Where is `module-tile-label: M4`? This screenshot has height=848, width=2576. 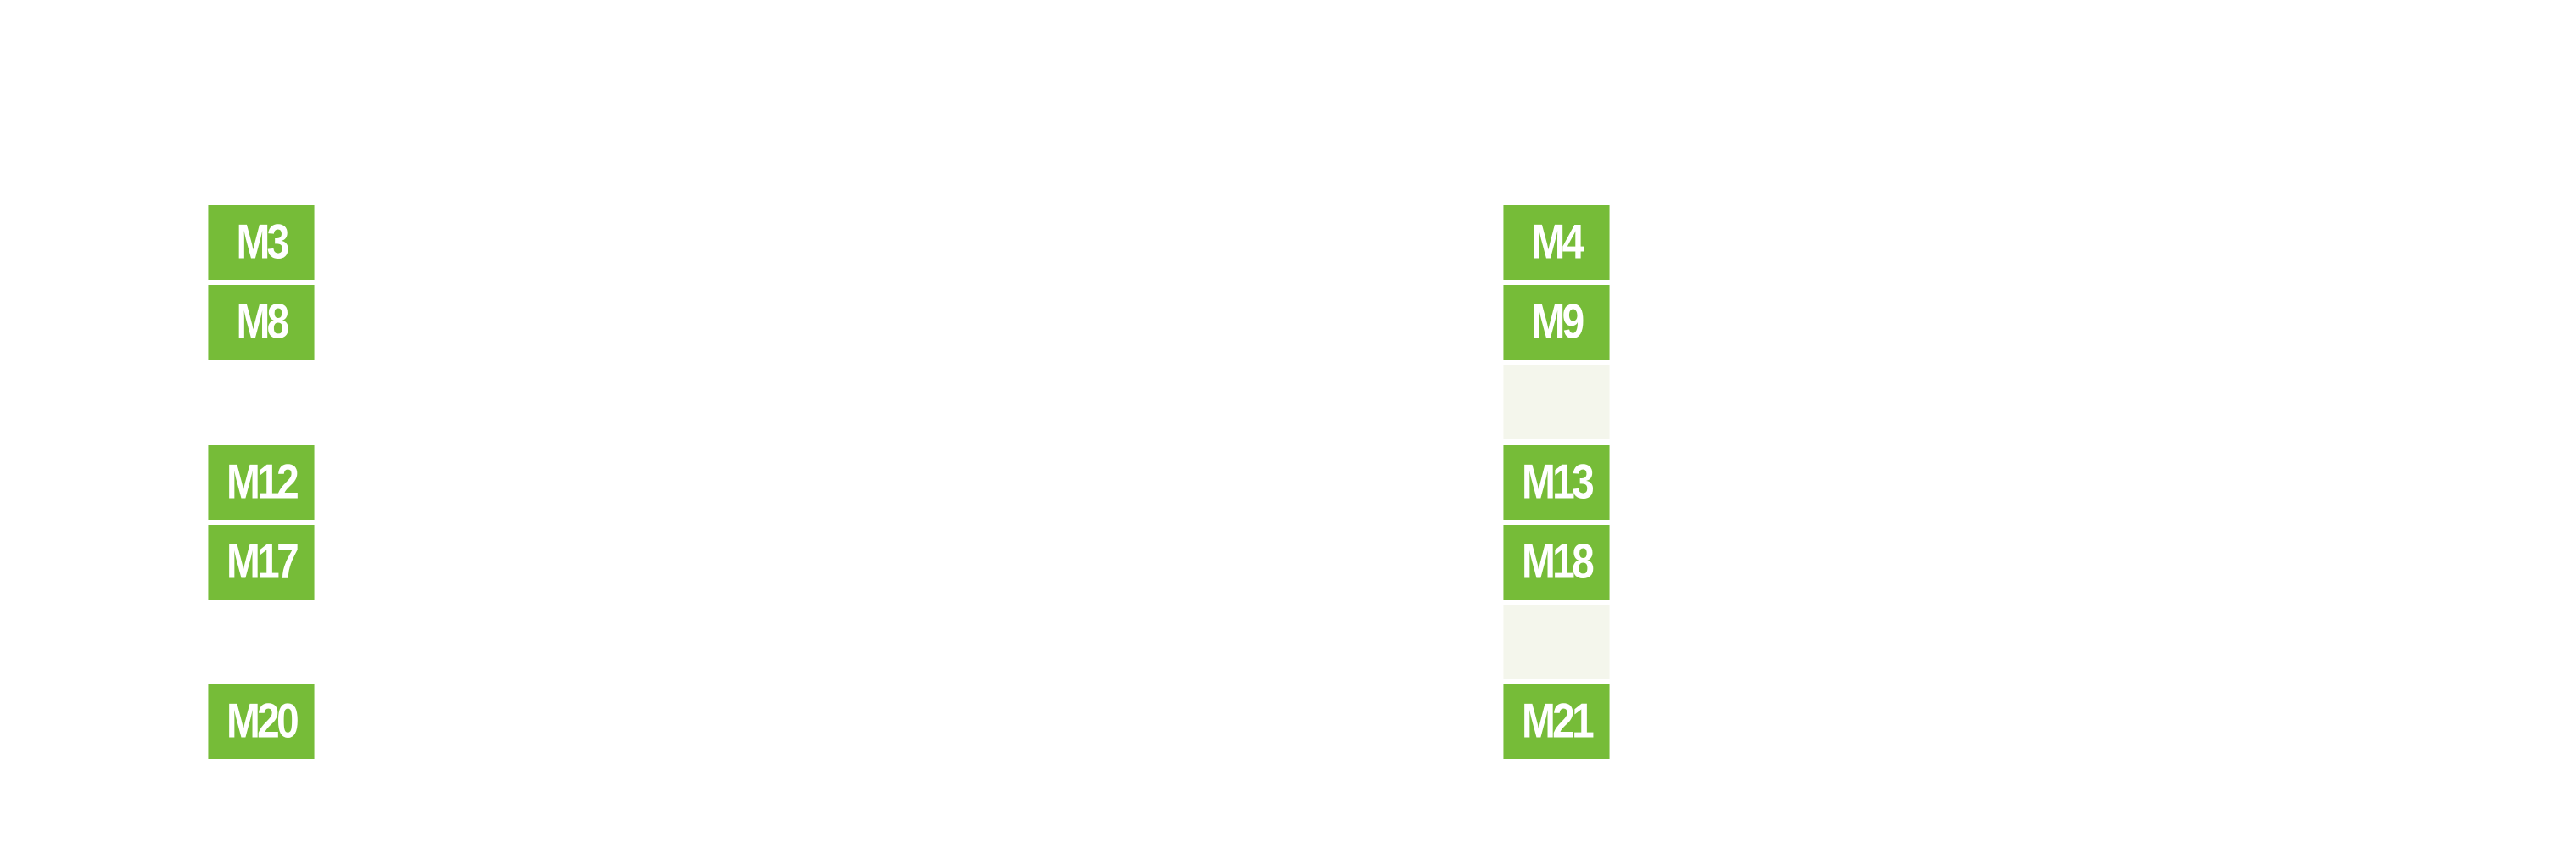
module-tile-label: M4 is located at coordinates (1557, 242).